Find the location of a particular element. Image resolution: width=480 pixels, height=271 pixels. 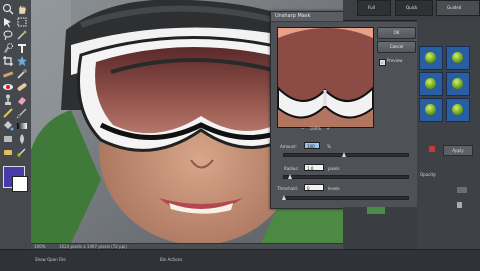

quick-selection-tool-icon is located at coordinates (8, 48).